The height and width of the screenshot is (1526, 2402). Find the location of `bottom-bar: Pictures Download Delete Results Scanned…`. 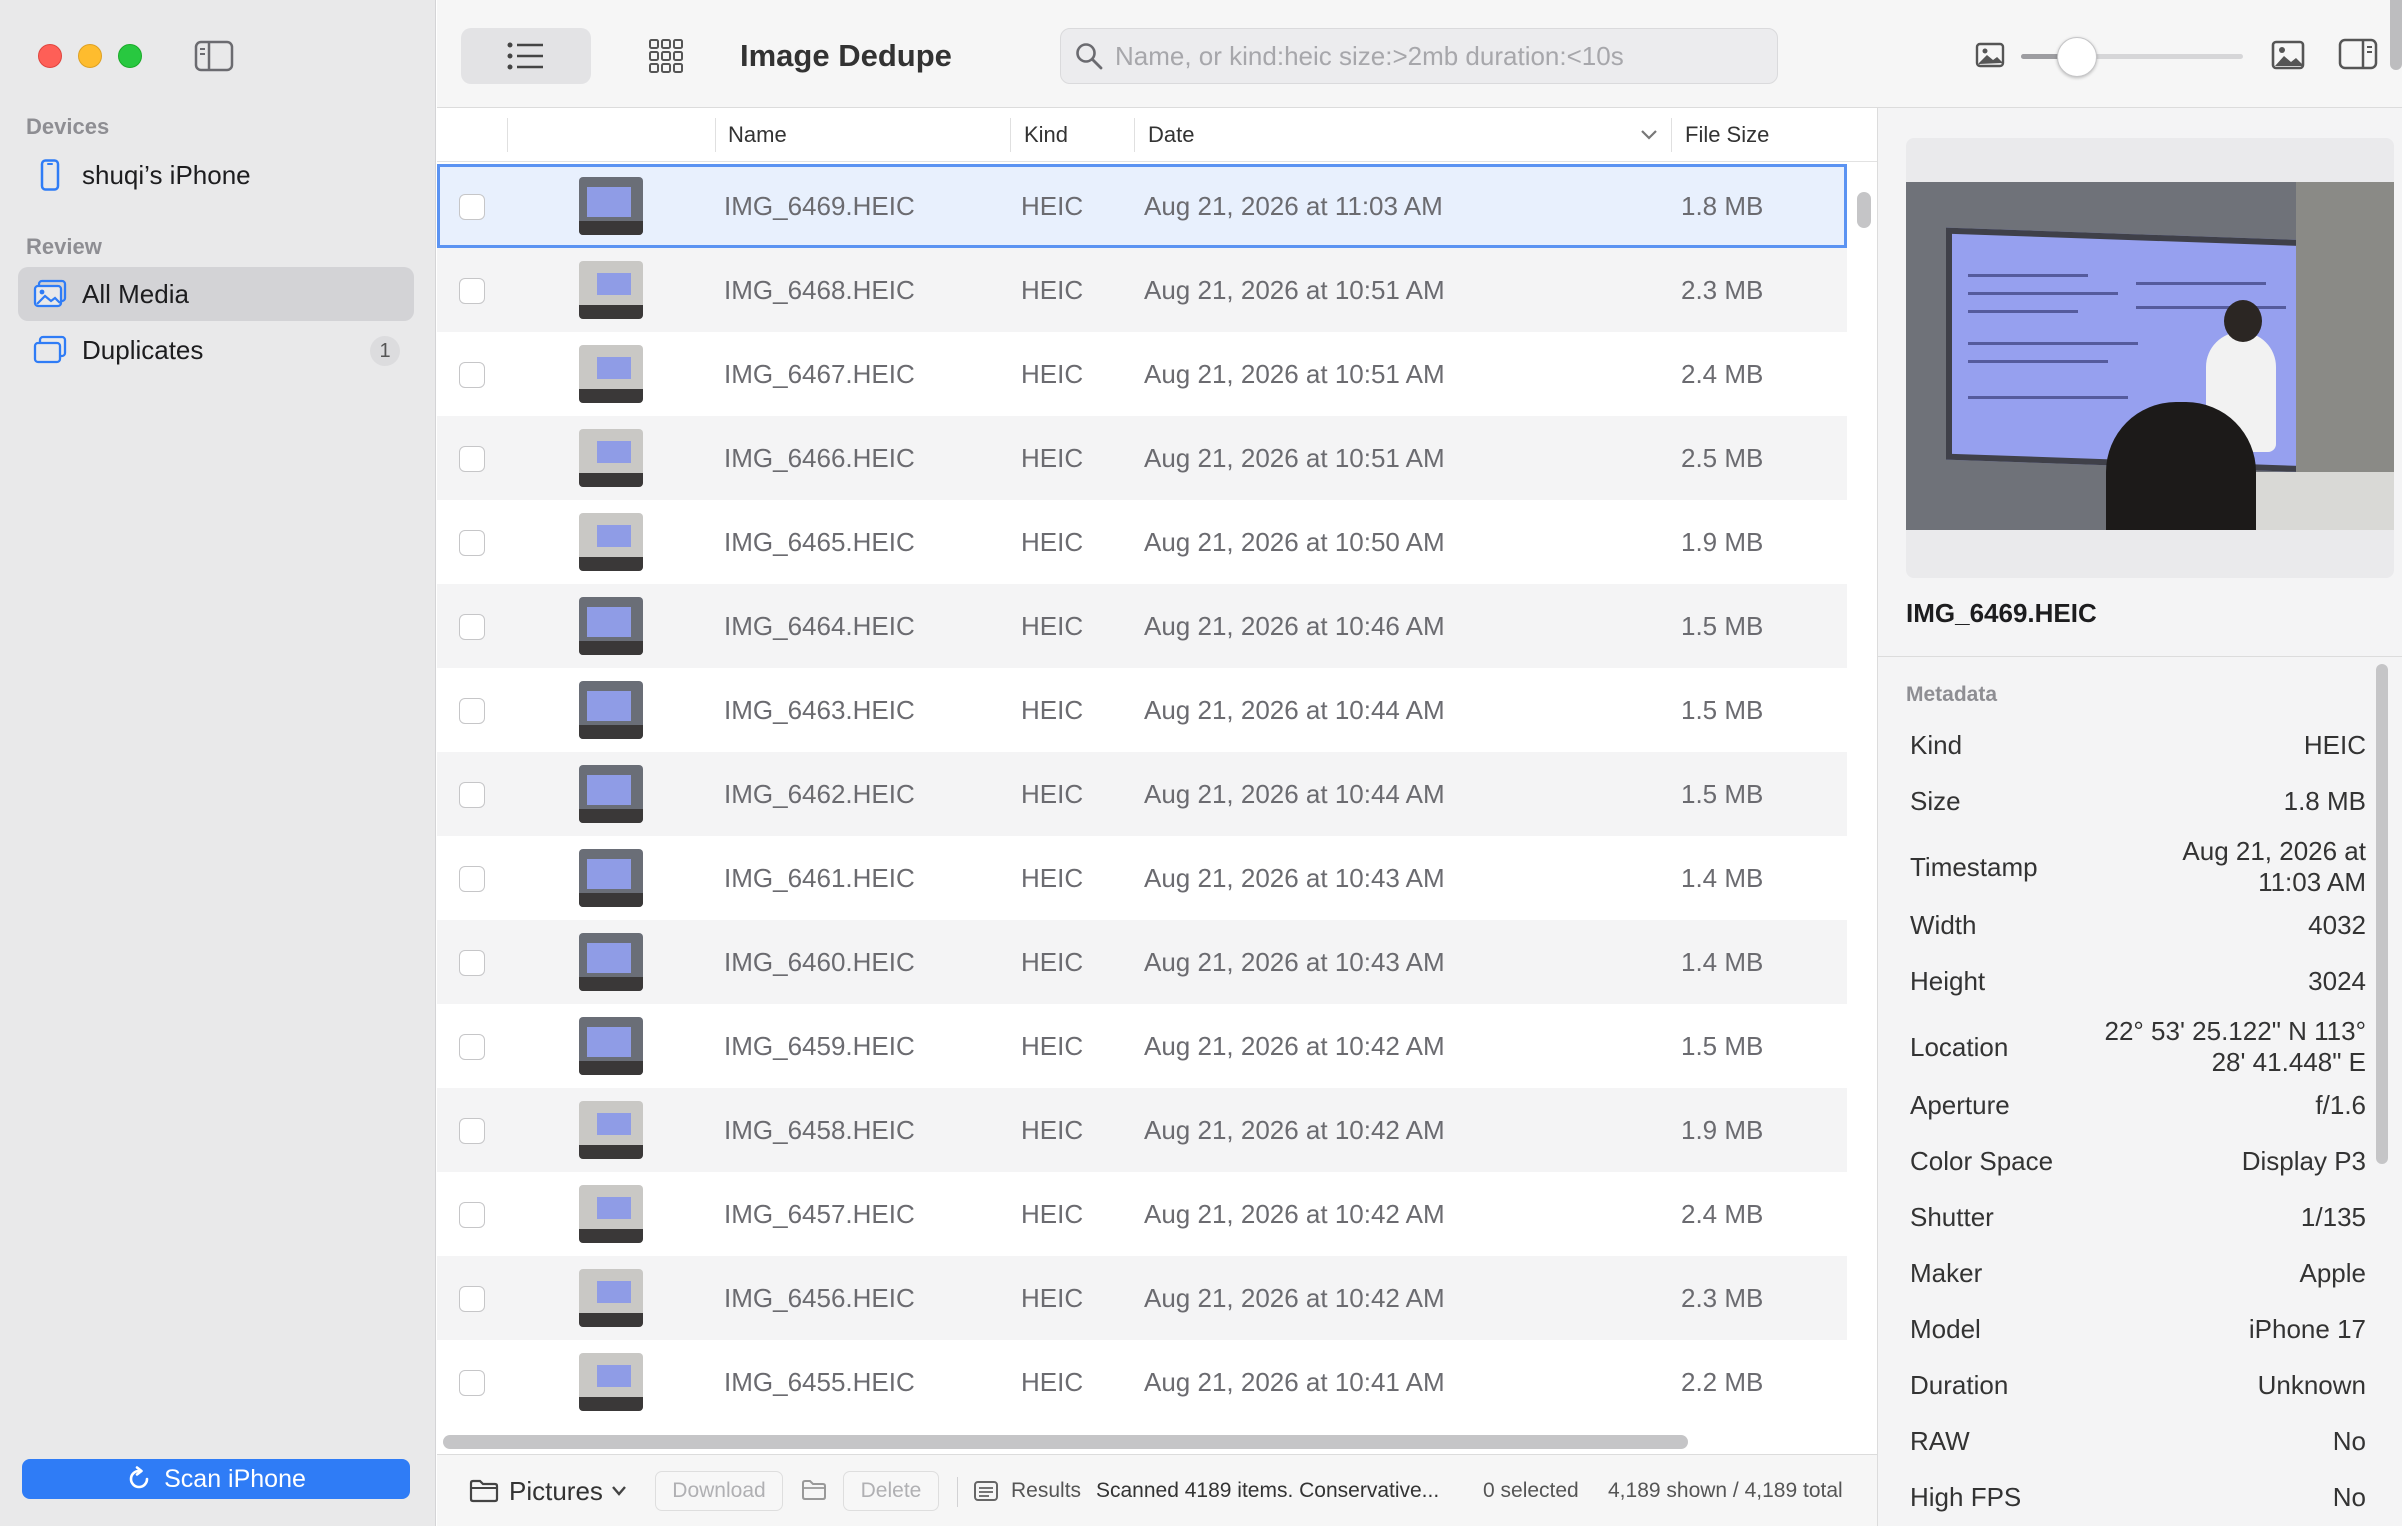

bottom-bar: Pictures Download Delete Results Scanned… is located at coordinates (1157, 1490).